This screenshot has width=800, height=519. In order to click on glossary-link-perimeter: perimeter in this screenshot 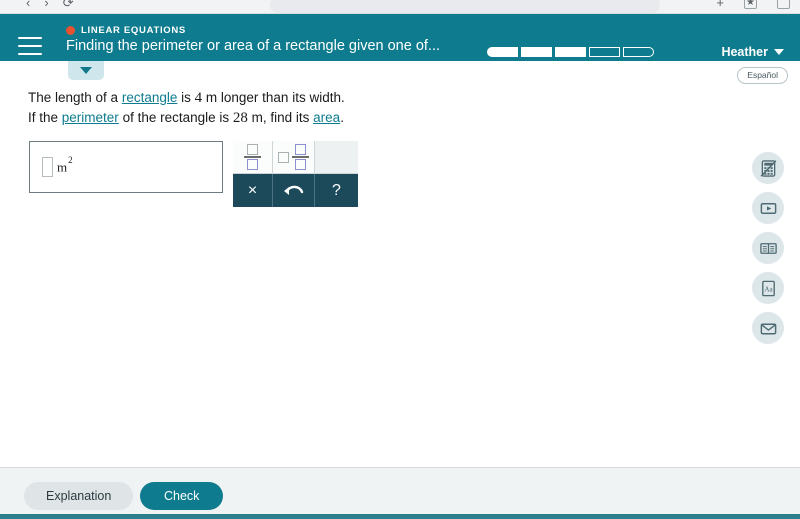, I will do `click(90, 117)`.